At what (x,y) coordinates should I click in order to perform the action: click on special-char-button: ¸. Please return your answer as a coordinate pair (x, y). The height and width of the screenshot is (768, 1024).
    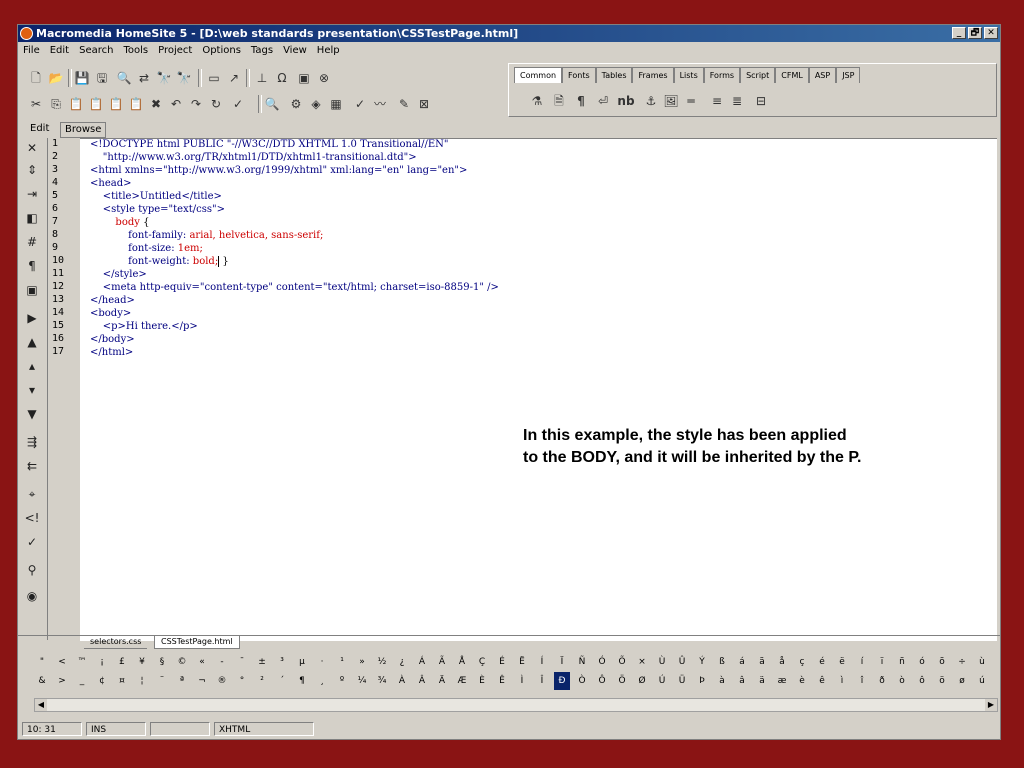
    Looking at the image, I should click on (322, 681).